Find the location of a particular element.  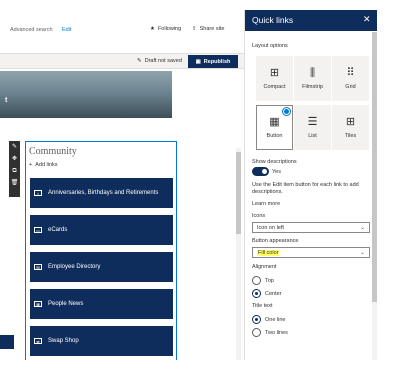

property-pane-header: Quick links ✕ is located at coordinates (311, 20).